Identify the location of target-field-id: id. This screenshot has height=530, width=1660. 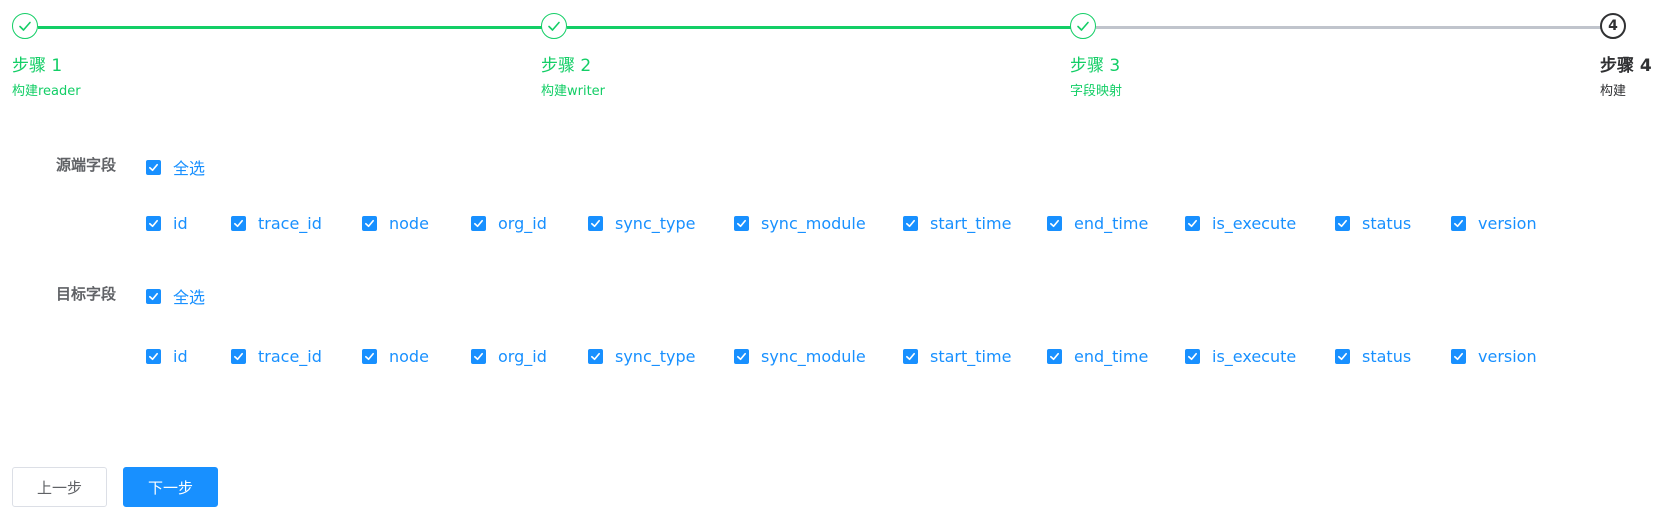
(167, 356).